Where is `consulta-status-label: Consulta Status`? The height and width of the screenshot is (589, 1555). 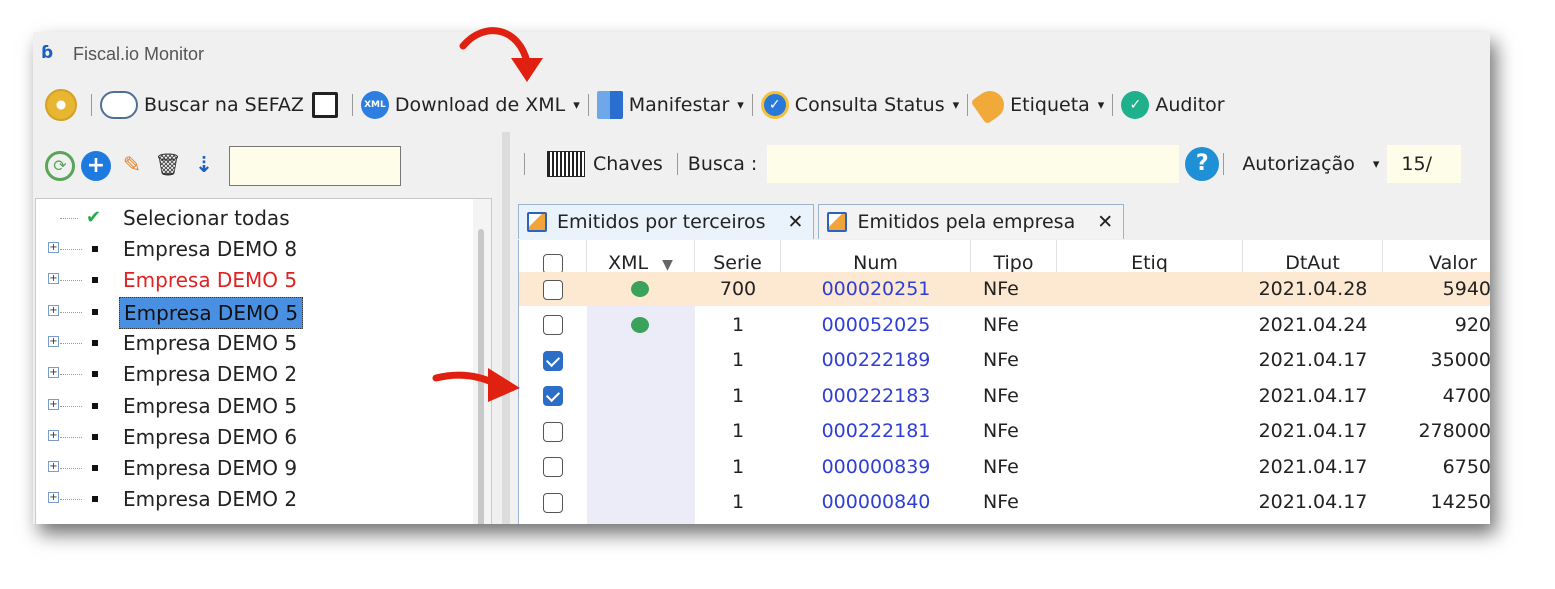 consulta-status-label: Consulta Status is located at coordinates (869, 105).